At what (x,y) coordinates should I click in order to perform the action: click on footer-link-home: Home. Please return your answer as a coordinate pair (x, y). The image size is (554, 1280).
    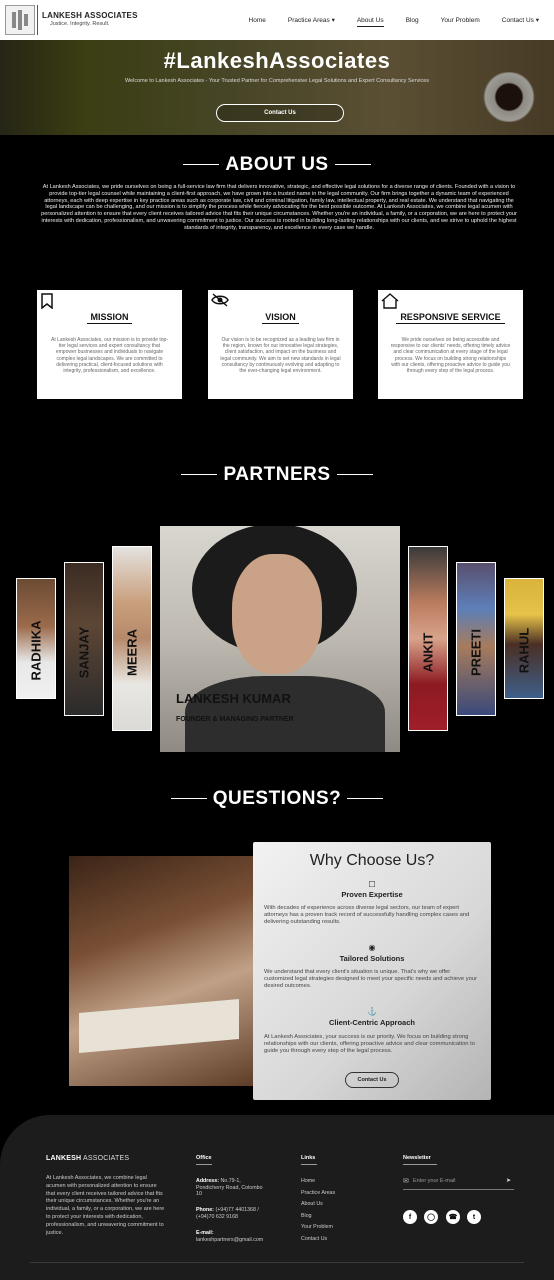
    Looking at the image, I should click on (308, 1181).